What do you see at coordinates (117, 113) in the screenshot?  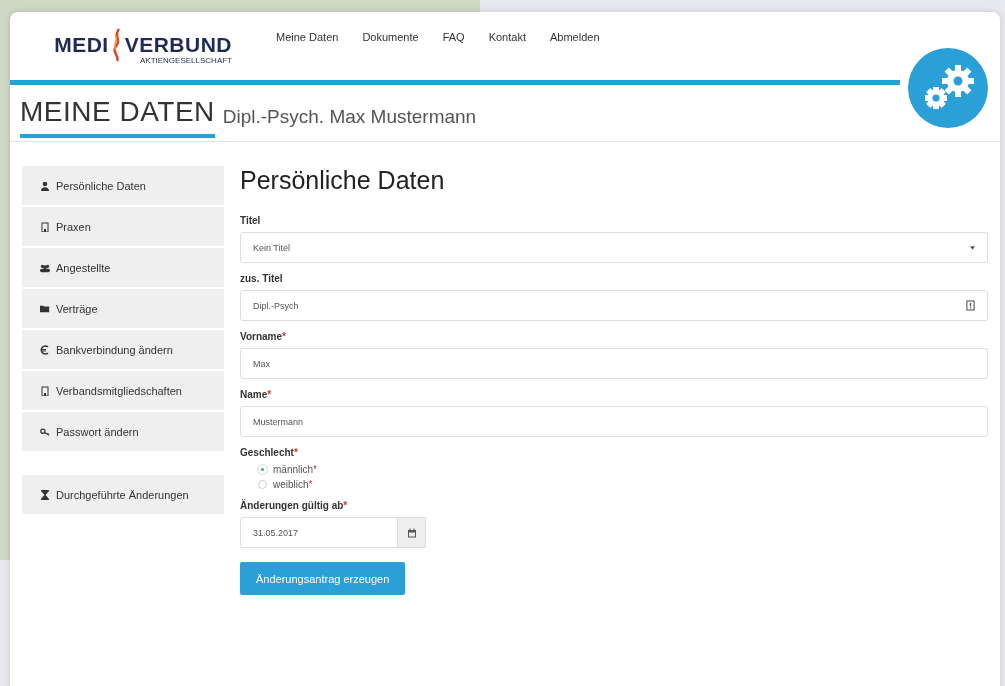 I see `page-title: MEINE DATEN` at bounding box center [117, 113].